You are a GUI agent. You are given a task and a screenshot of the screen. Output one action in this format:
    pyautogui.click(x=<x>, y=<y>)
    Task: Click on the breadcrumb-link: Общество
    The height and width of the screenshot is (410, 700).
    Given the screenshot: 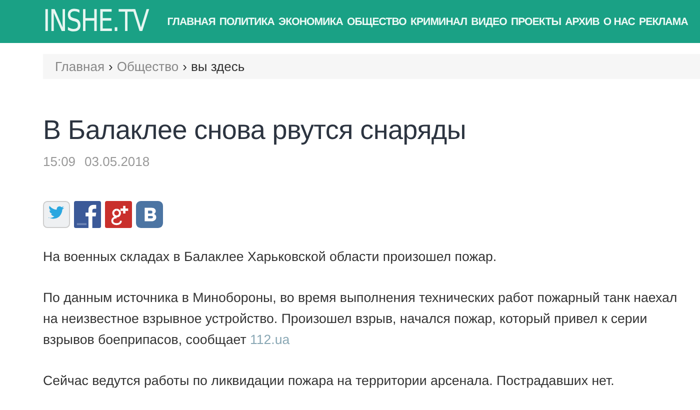 What is the action you would take?
    pyautogui.click(x=147, y=66)
    